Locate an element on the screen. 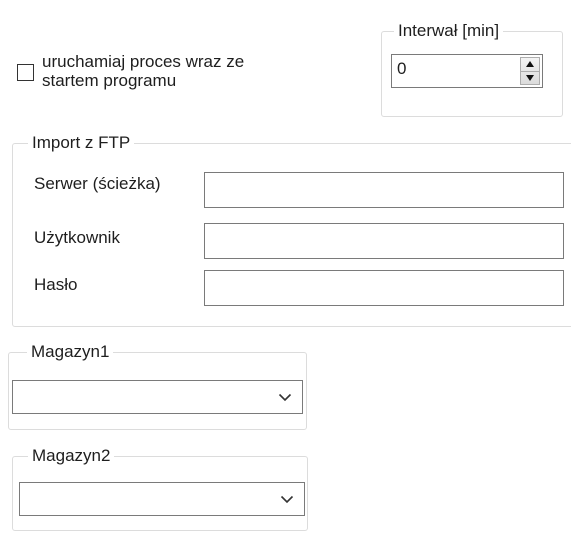 This screenshot has height=539, width=571. warehouse2-group: Magazyn2 is located at coordinates (160, 488).